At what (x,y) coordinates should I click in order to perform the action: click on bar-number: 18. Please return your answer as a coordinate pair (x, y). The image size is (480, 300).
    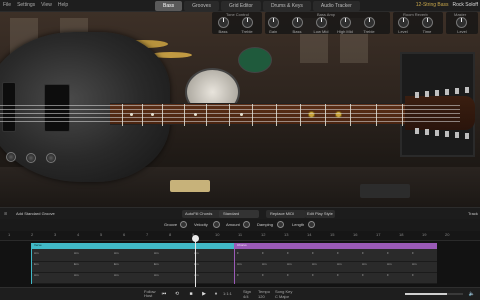
    Looking at the image, I should click on (401, 234).